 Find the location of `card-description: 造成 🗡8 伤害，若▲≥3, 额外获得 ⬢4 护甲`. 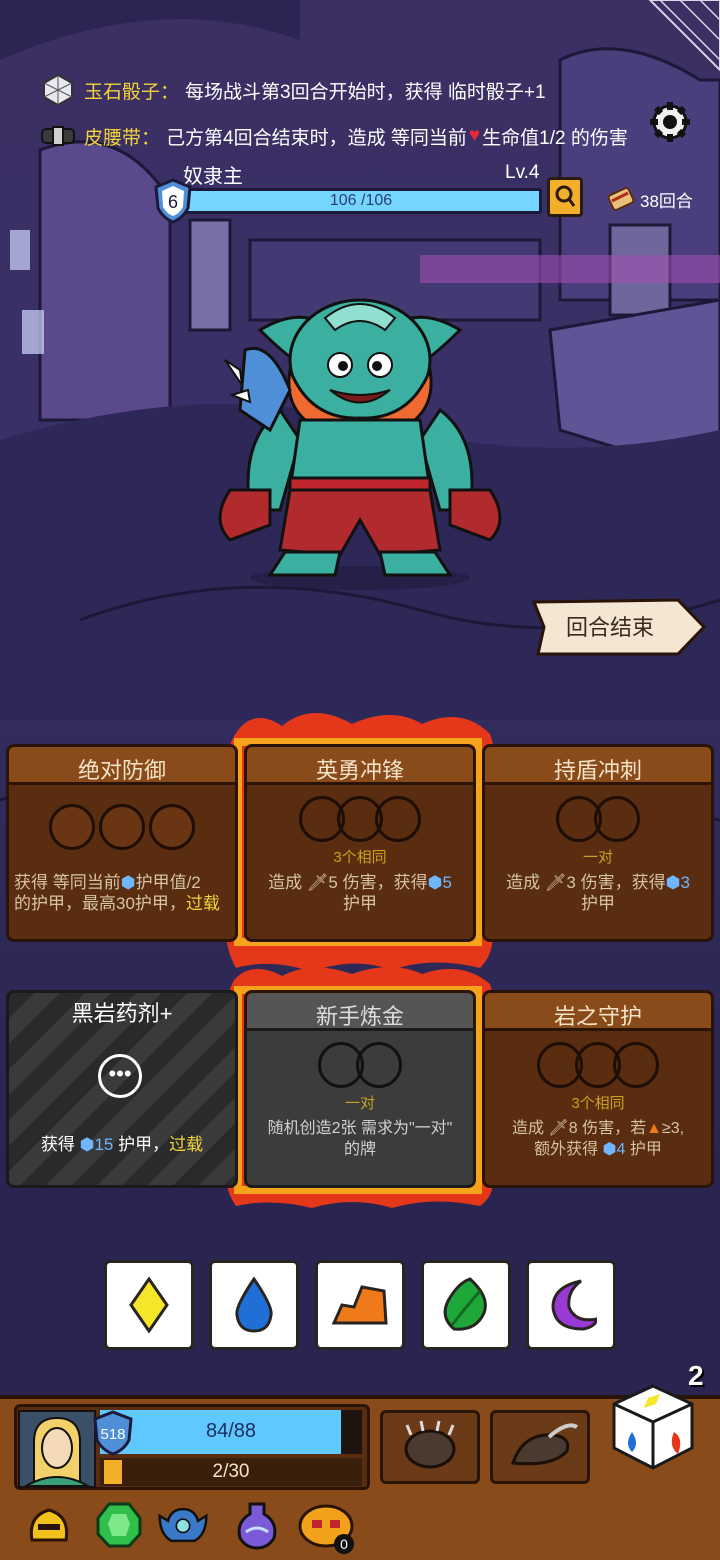

card-description: 造成 🗡8 伤害，若▲≥3, 额外获得 ⬢4 护甲 is located at coordinates (598, 1139).